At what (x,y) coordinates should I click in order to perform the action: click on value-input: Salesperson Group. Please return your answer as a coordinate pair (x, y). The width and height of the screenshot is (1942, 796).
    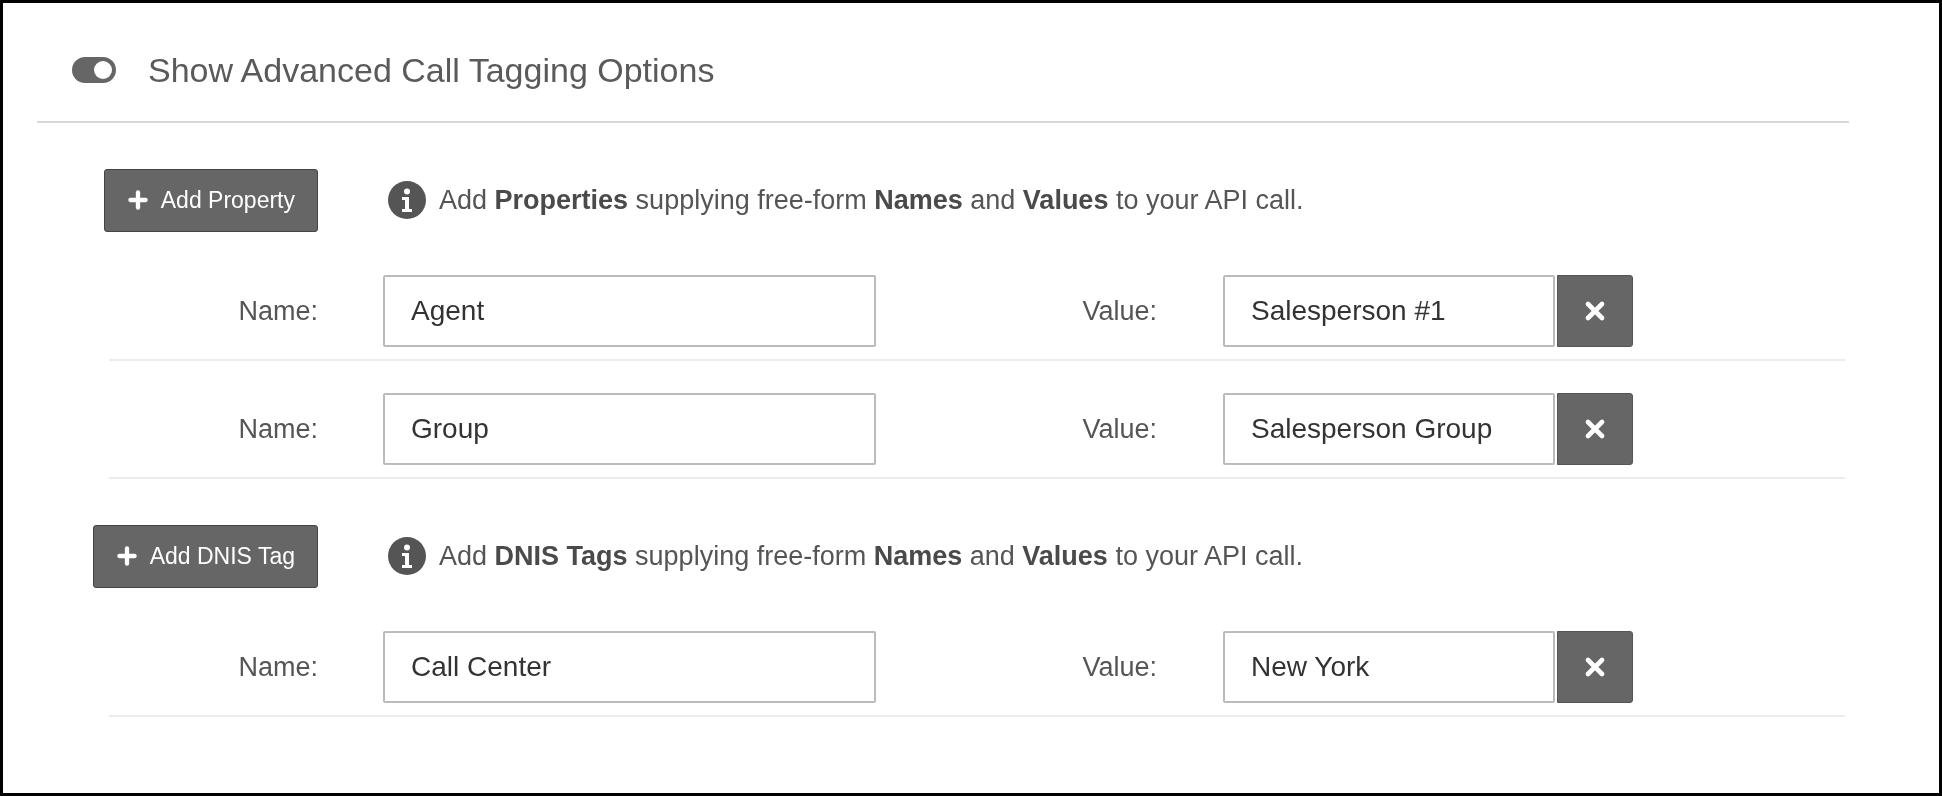
    Looking at the image, I should click on (1389, 429).